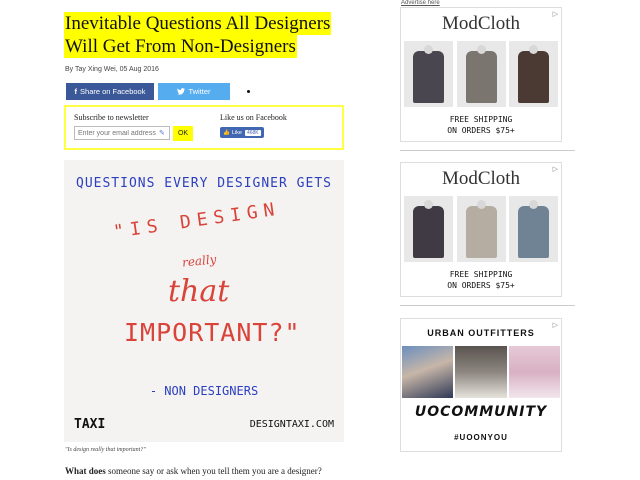 The image size is (640, 480). Describe the element at coordinates (199, 91) in the screenshot. I see `share-twitter-label: Twitter` at that location.